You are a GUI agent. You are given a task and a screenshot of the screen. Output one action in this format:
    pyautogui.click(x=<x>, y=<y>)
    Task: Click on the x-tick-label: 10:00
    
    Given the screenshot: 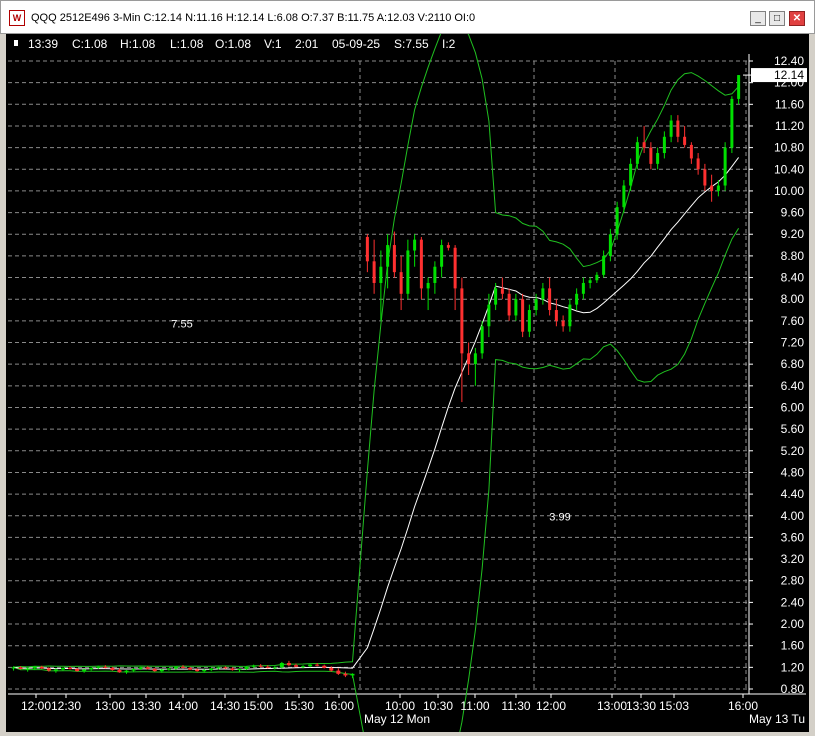 What is the action you would take?
    pyautogui.click(x=400, y=706)
    